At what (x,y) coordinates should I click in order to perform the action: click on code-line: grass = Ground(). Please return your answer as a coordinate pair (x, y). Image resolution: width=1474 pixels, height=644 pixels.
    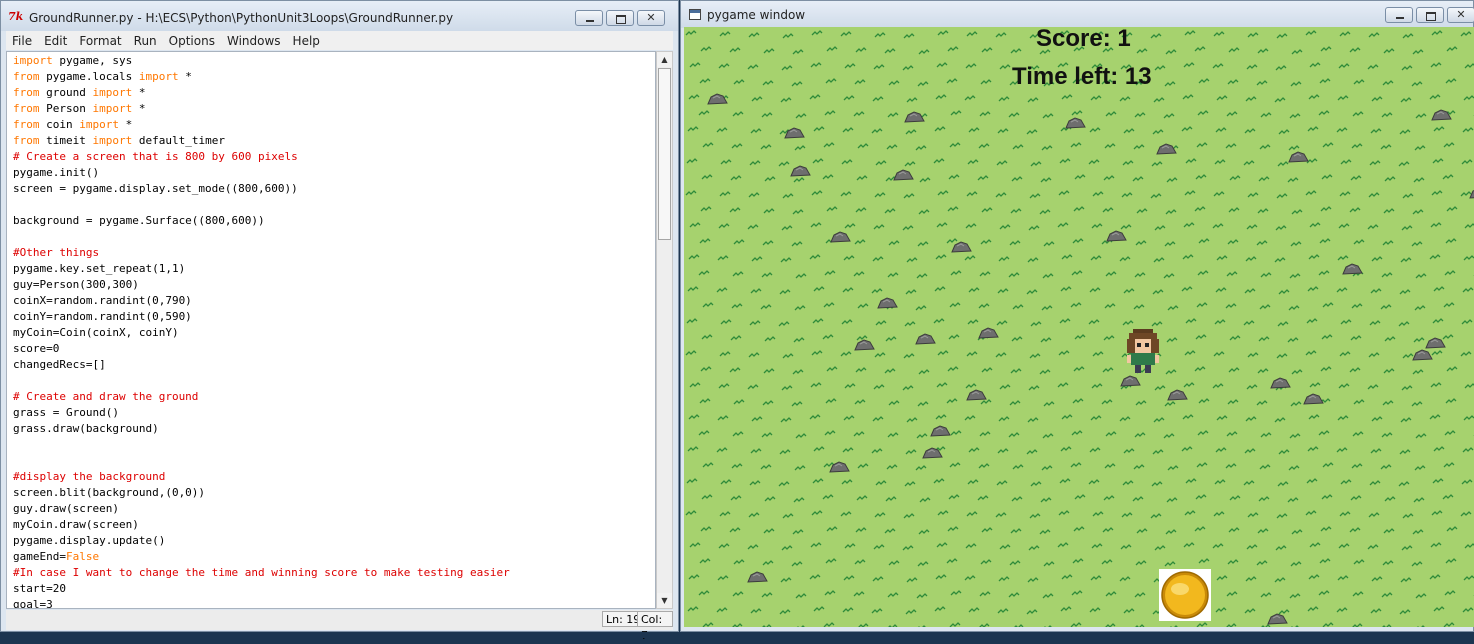
    Looking at the image, I should click on (334, 413).